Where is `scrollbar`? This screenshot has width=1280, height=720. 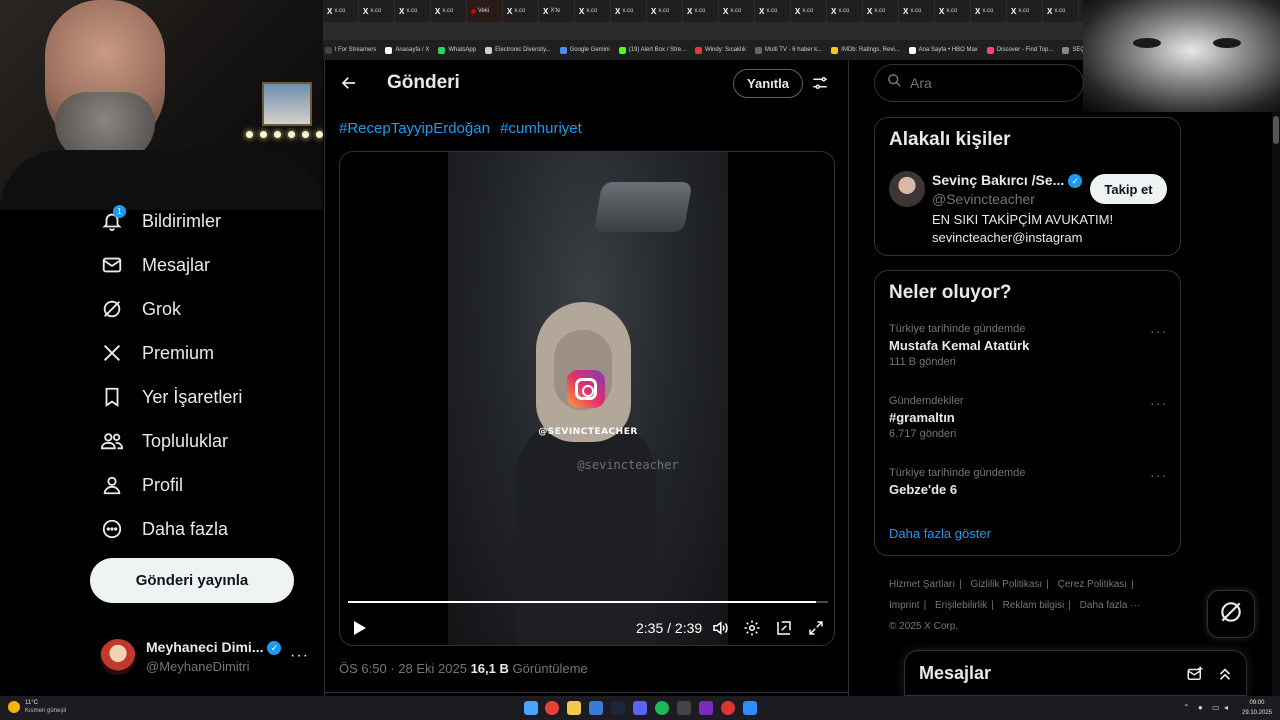
scrollbar is located at coordinates (1276, 404).